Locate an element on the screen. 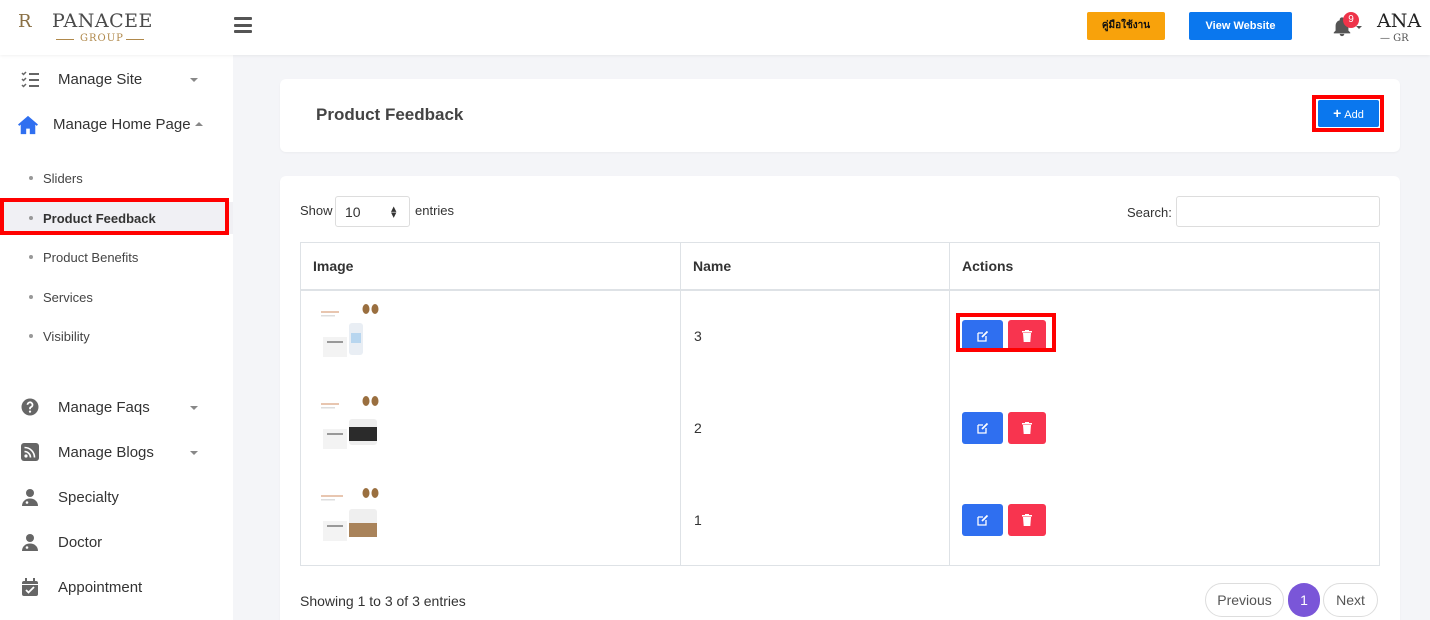 This screenshot has height=620, width=1430. show-label: Show is located at coordinates (316, 210).